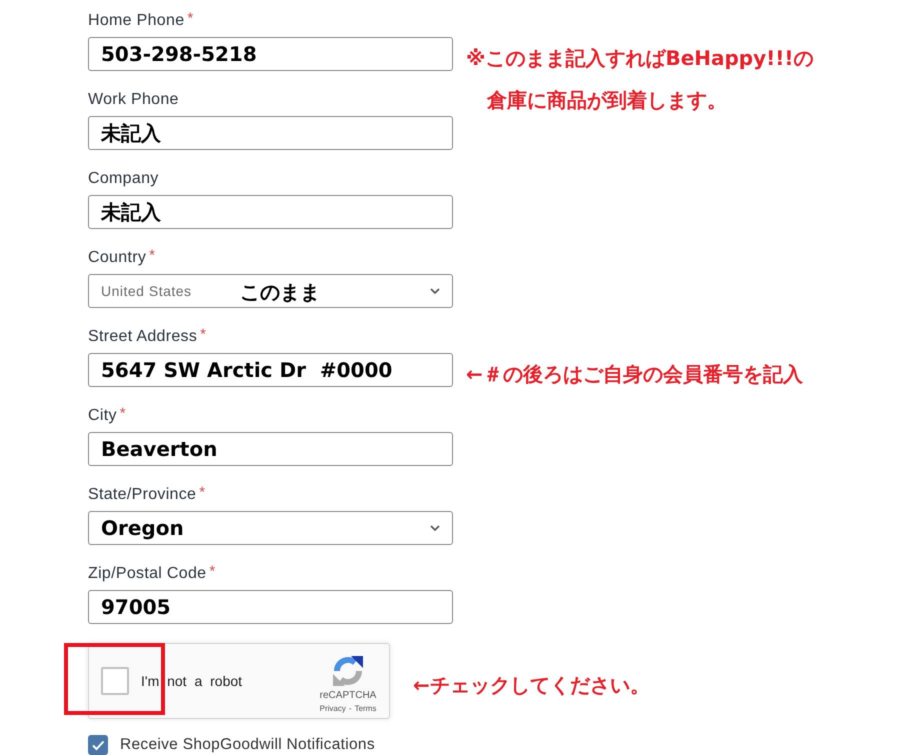  Describe the element at coordinates (136, 21) in the screenshot. I see `field-label: Home Phone` at that location.